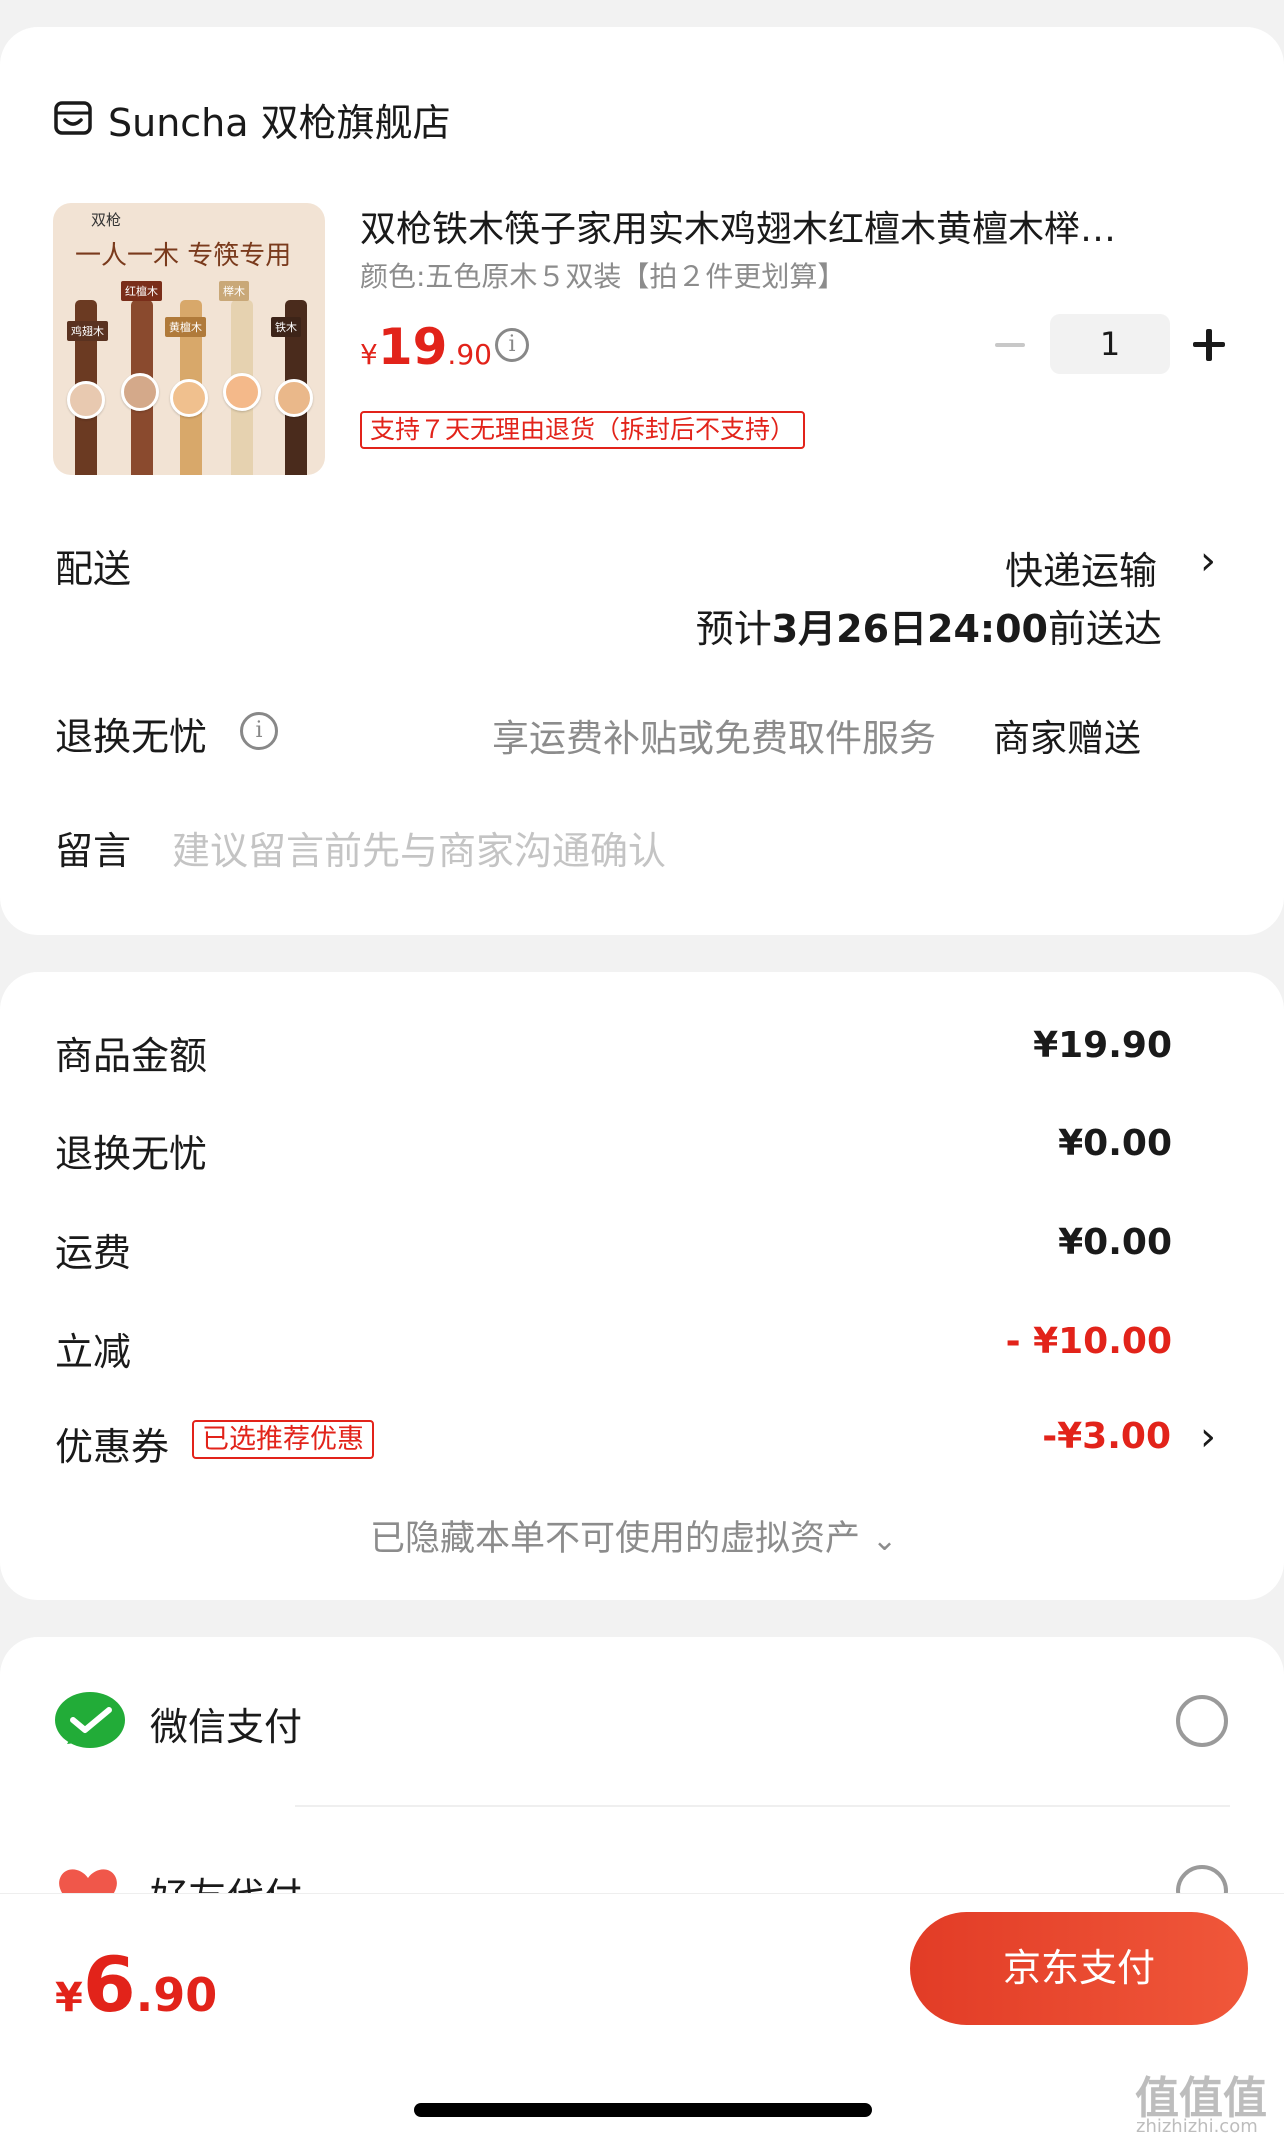 The height and width of the screenshot is (2146, 1284). Describe the element at coordinates (283, 1439) in the screenshot. I see `coupon-selected-badge: 已选推荐优惠` at that location.